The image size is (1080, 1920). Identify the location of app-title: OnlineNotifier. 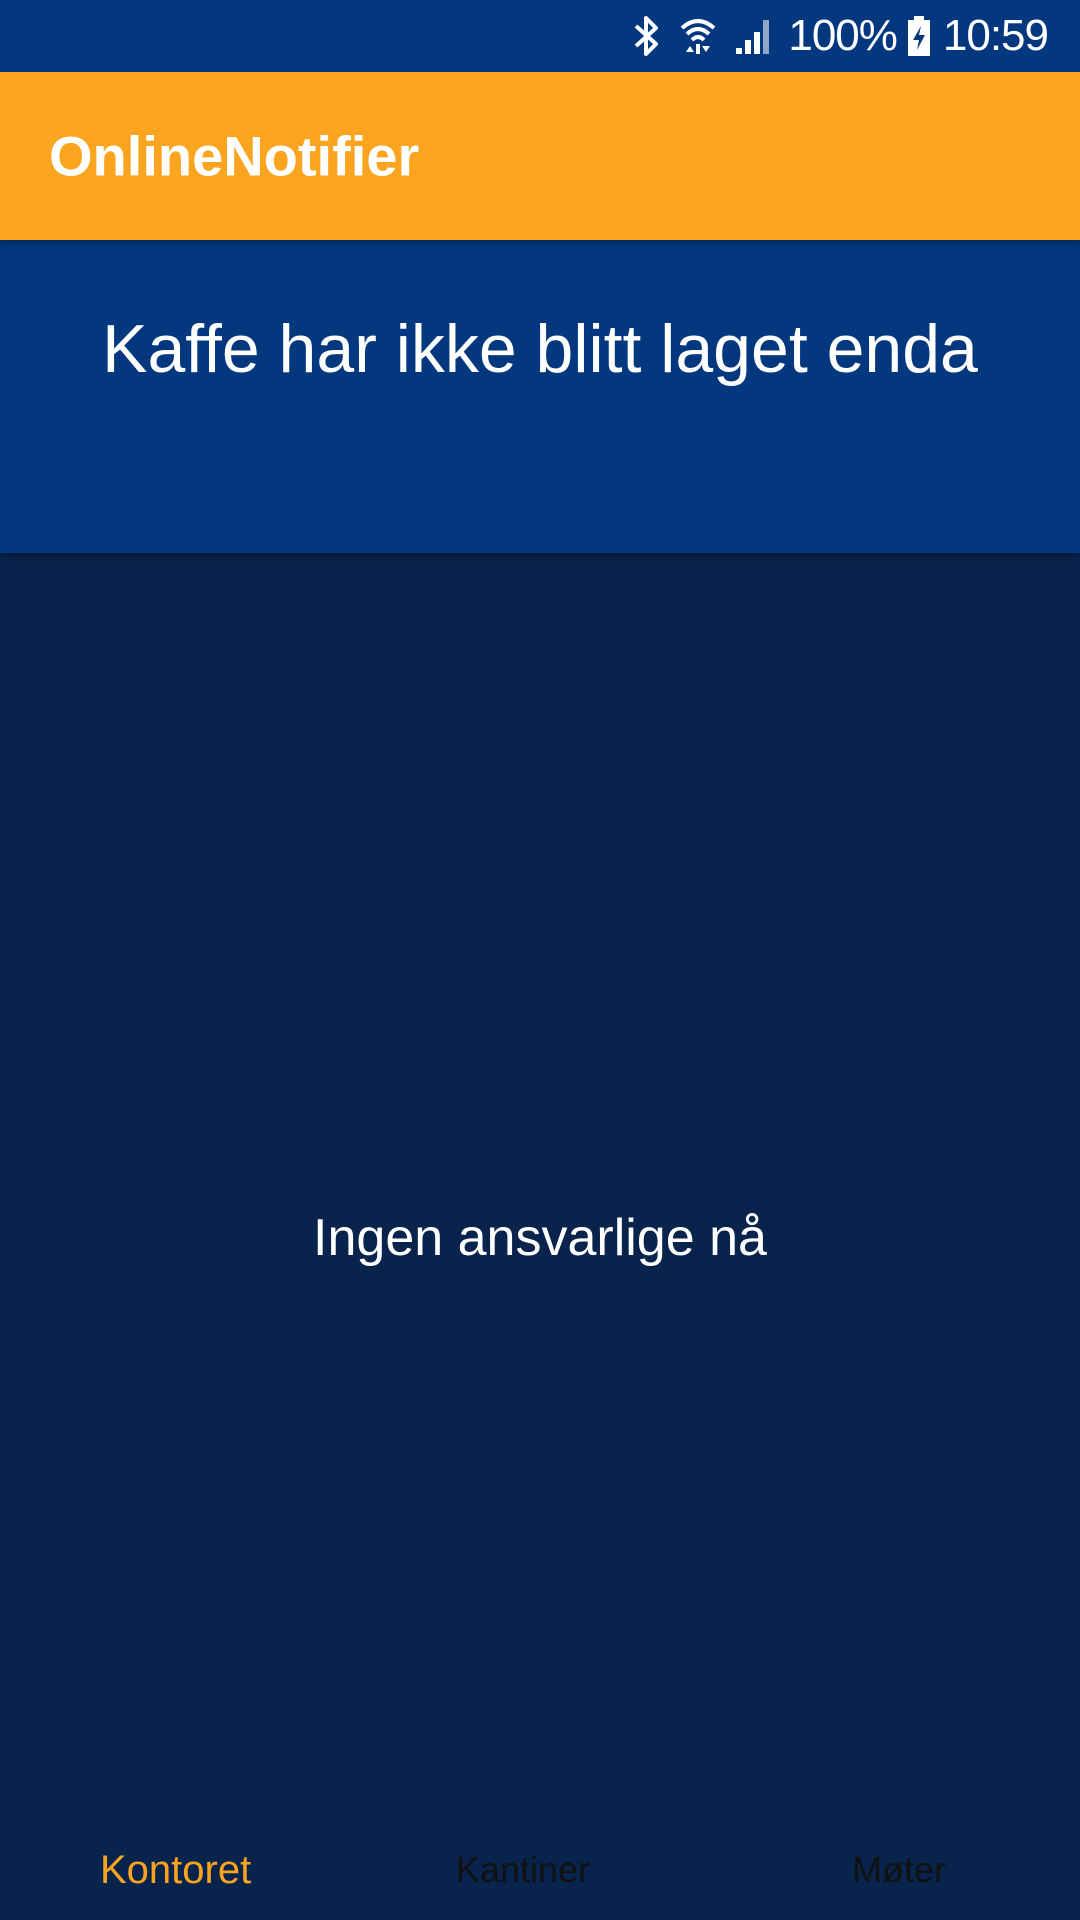
(234, 156).